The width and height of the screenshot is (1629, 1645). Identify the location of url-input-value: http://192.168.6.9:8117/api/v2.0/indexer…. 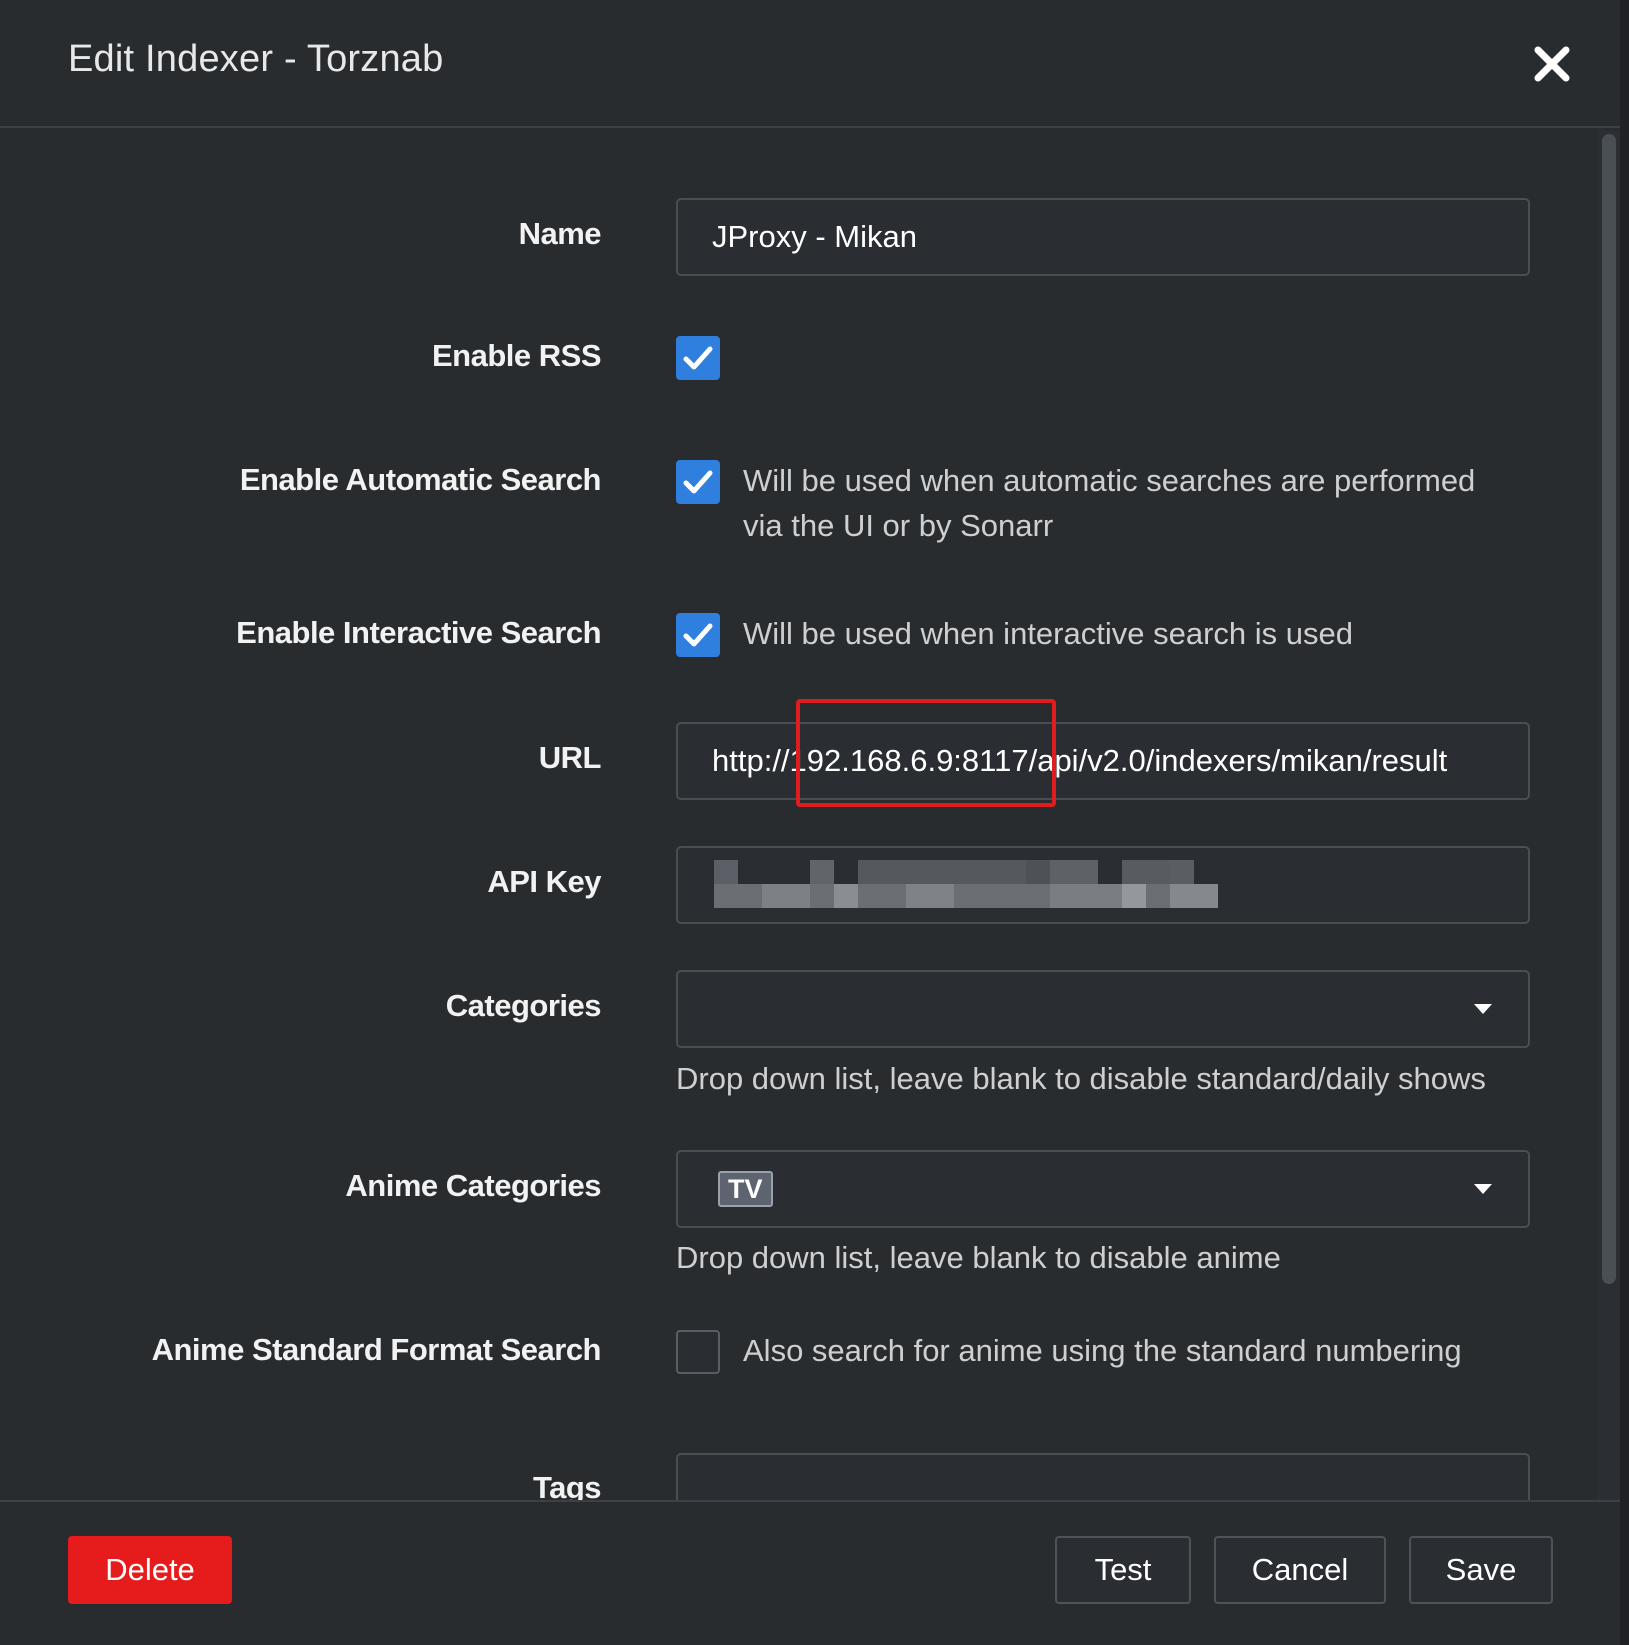
(1080, 760).